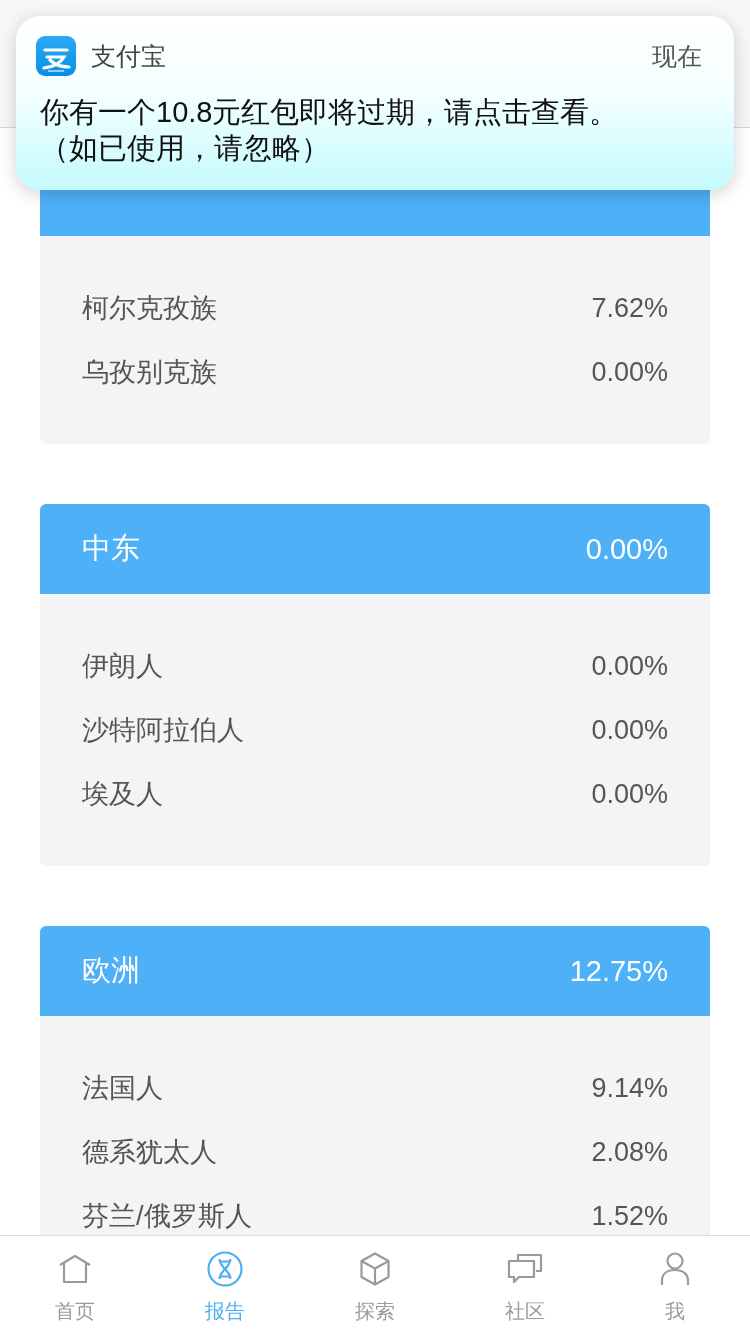  What do you see at coordinates (167, 1216) in the screenshot?
I see `group-name: 芬兰/俄罗斯人` at bounding box center [167, 1216].